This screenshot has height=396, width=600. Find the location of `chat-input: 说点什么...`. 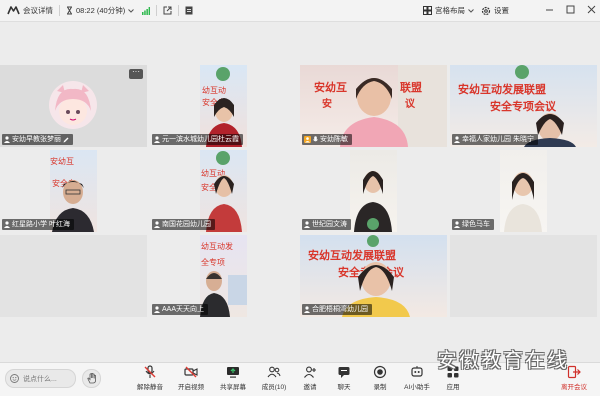

chat-input: 说点什么... is located at coordinates (40, 378).